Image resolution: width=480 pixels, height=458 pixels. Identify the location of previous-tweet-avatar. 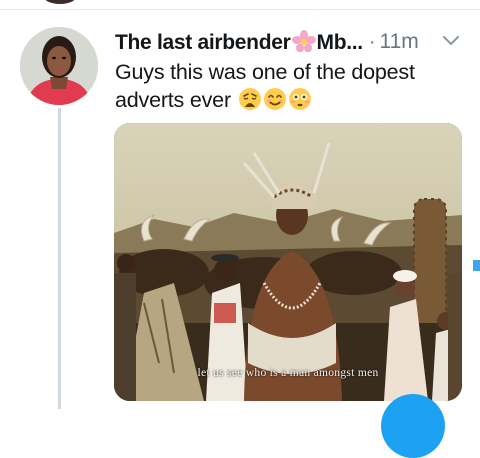
(60, 2).